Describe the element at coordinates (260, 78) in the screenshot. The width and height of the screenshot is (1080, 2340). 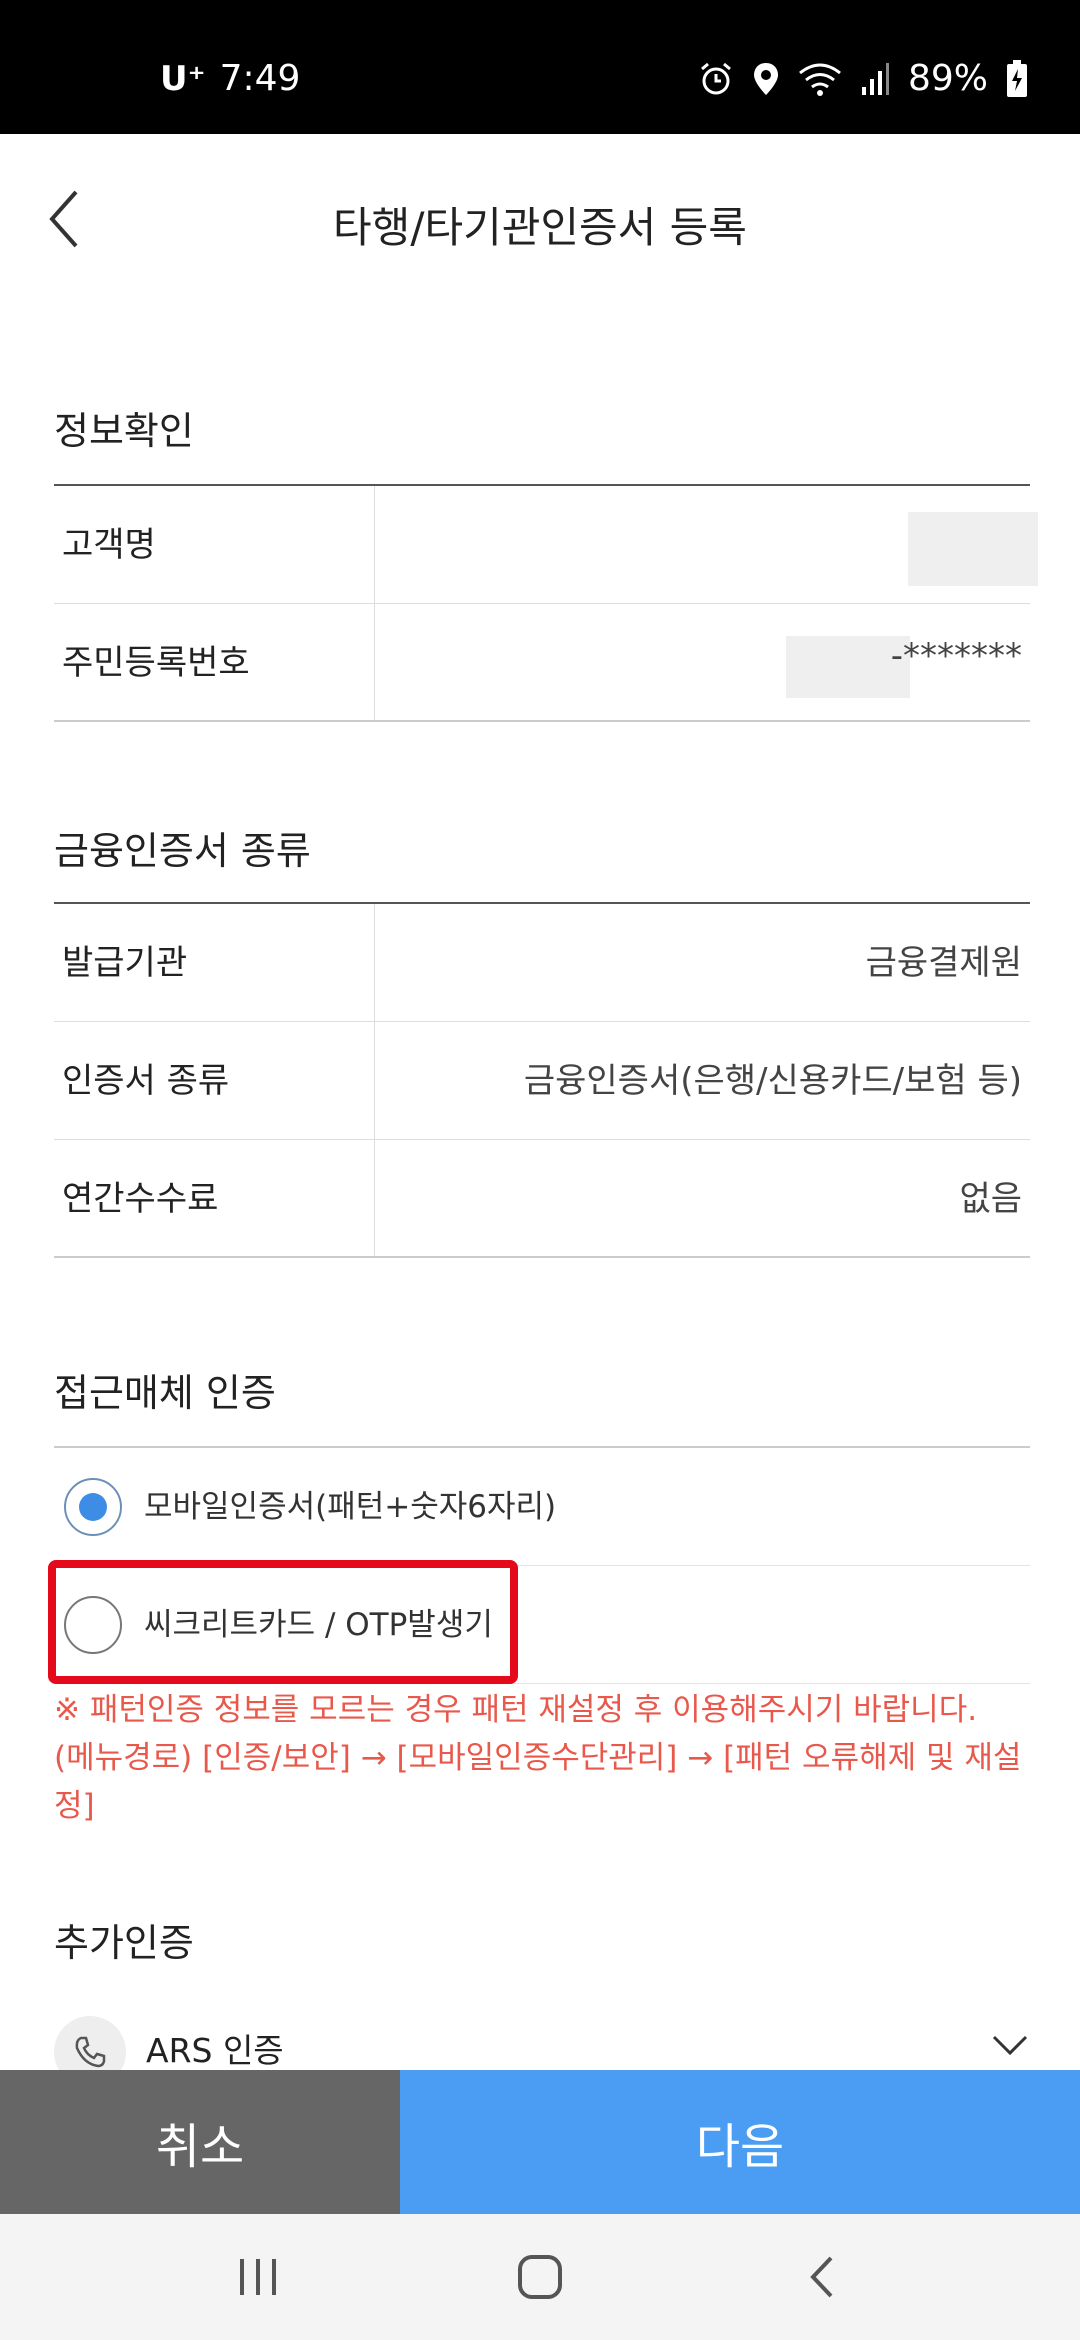
I see `status-time: 7:49` at that location.